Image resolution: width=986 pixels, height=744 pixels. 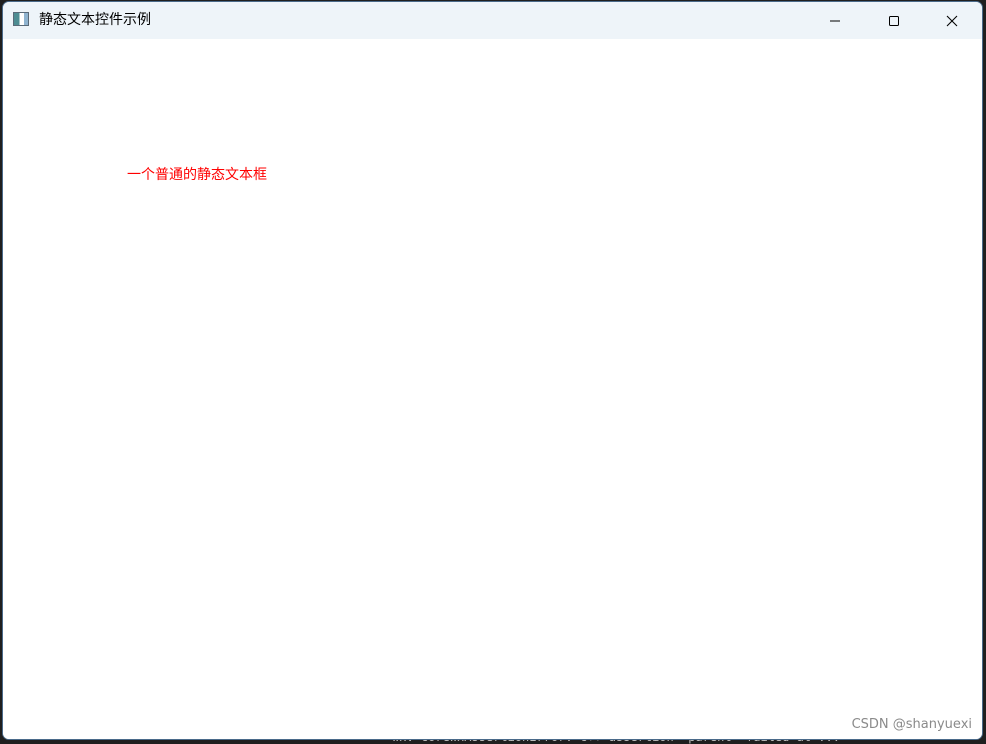 I want to click on title-bar: 静态文本控件示例, so click(x=492, y=20).